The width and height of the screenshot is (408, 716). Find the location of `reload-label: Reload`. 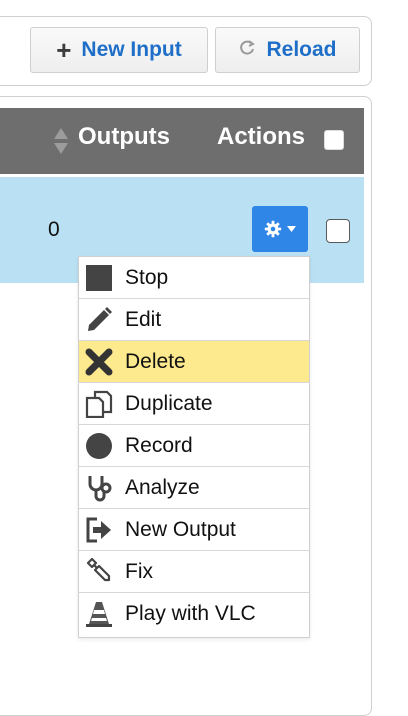

reload-label: Reload is located at coordinates (301, 49).